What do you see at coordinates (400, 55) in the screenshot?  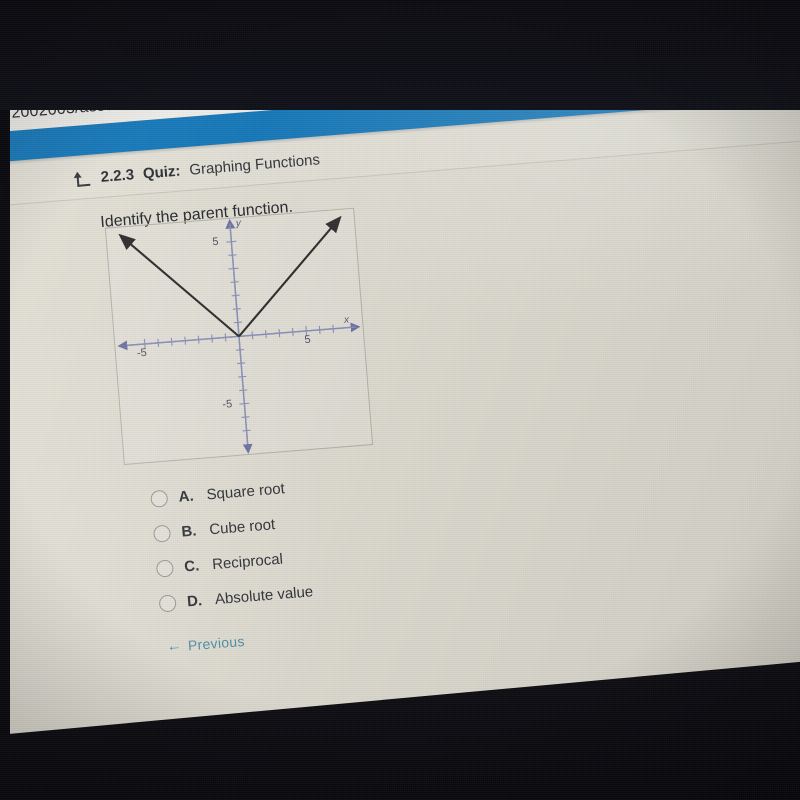 I see `dark-surround-top` at bounding box center [400, 55].